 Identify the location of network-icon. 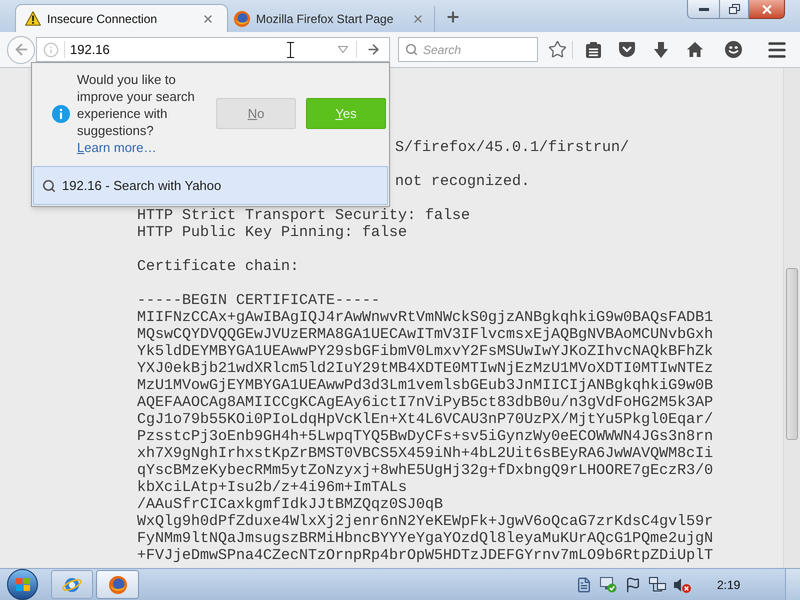
(657, 584).